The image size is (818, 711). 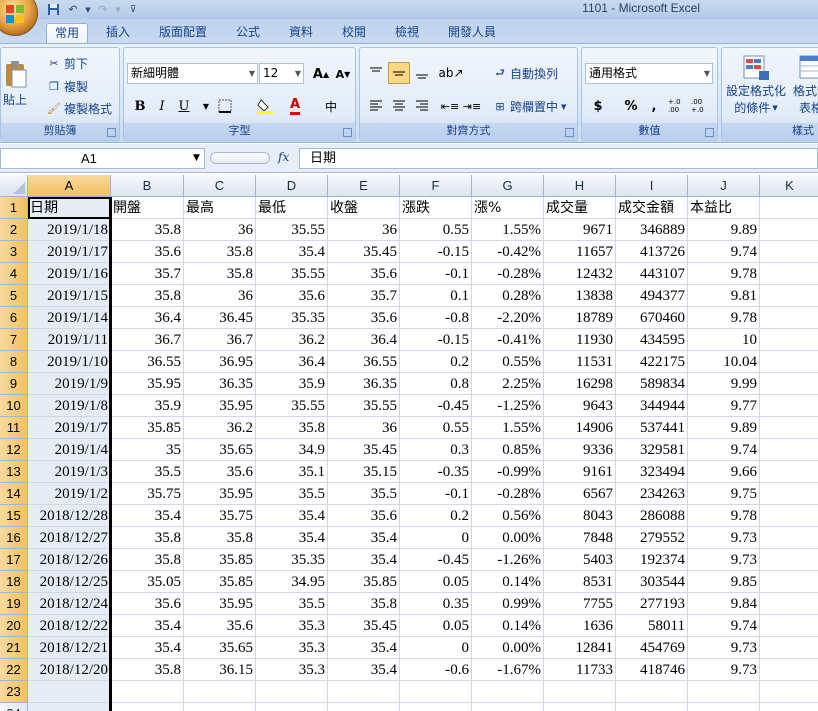 I want to click on table-cell: 2019/1/3, so click(x=69, y=472).